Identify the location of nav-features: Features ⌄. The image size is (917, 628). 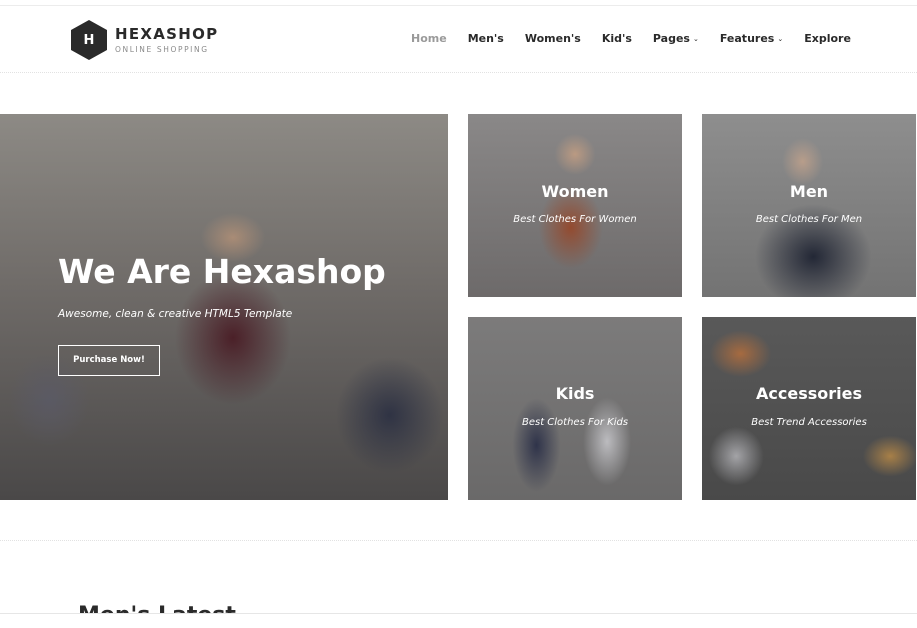
(751, 38).